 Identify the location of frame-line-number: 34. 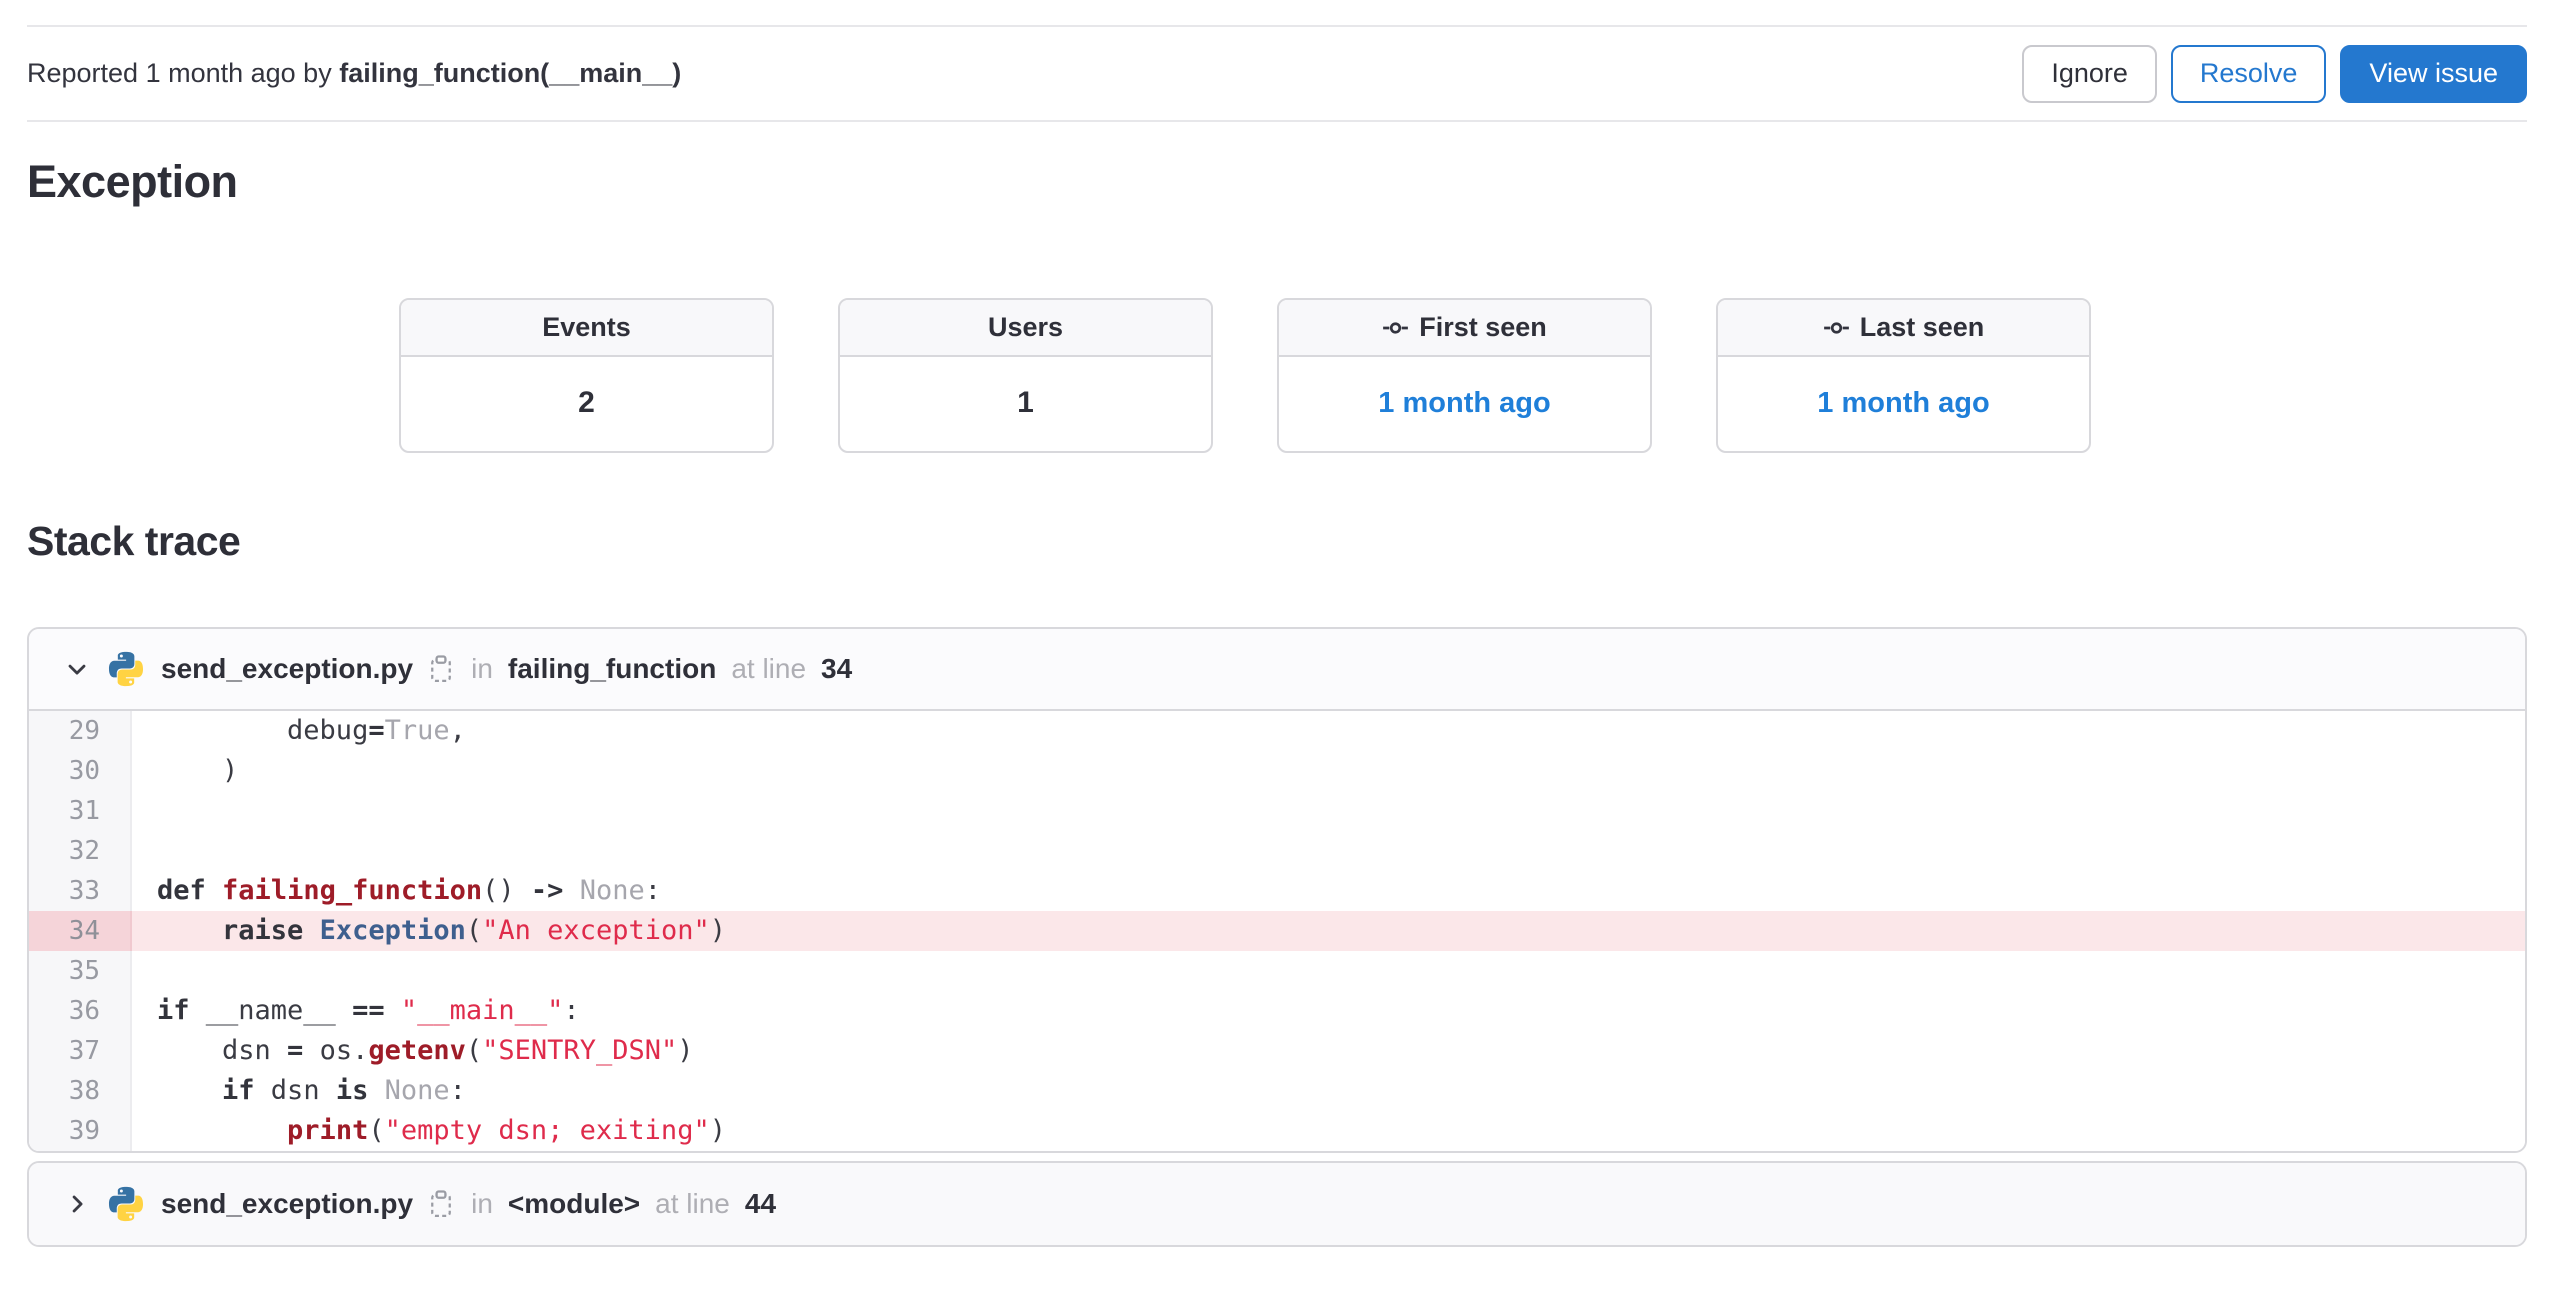
(837, 668).